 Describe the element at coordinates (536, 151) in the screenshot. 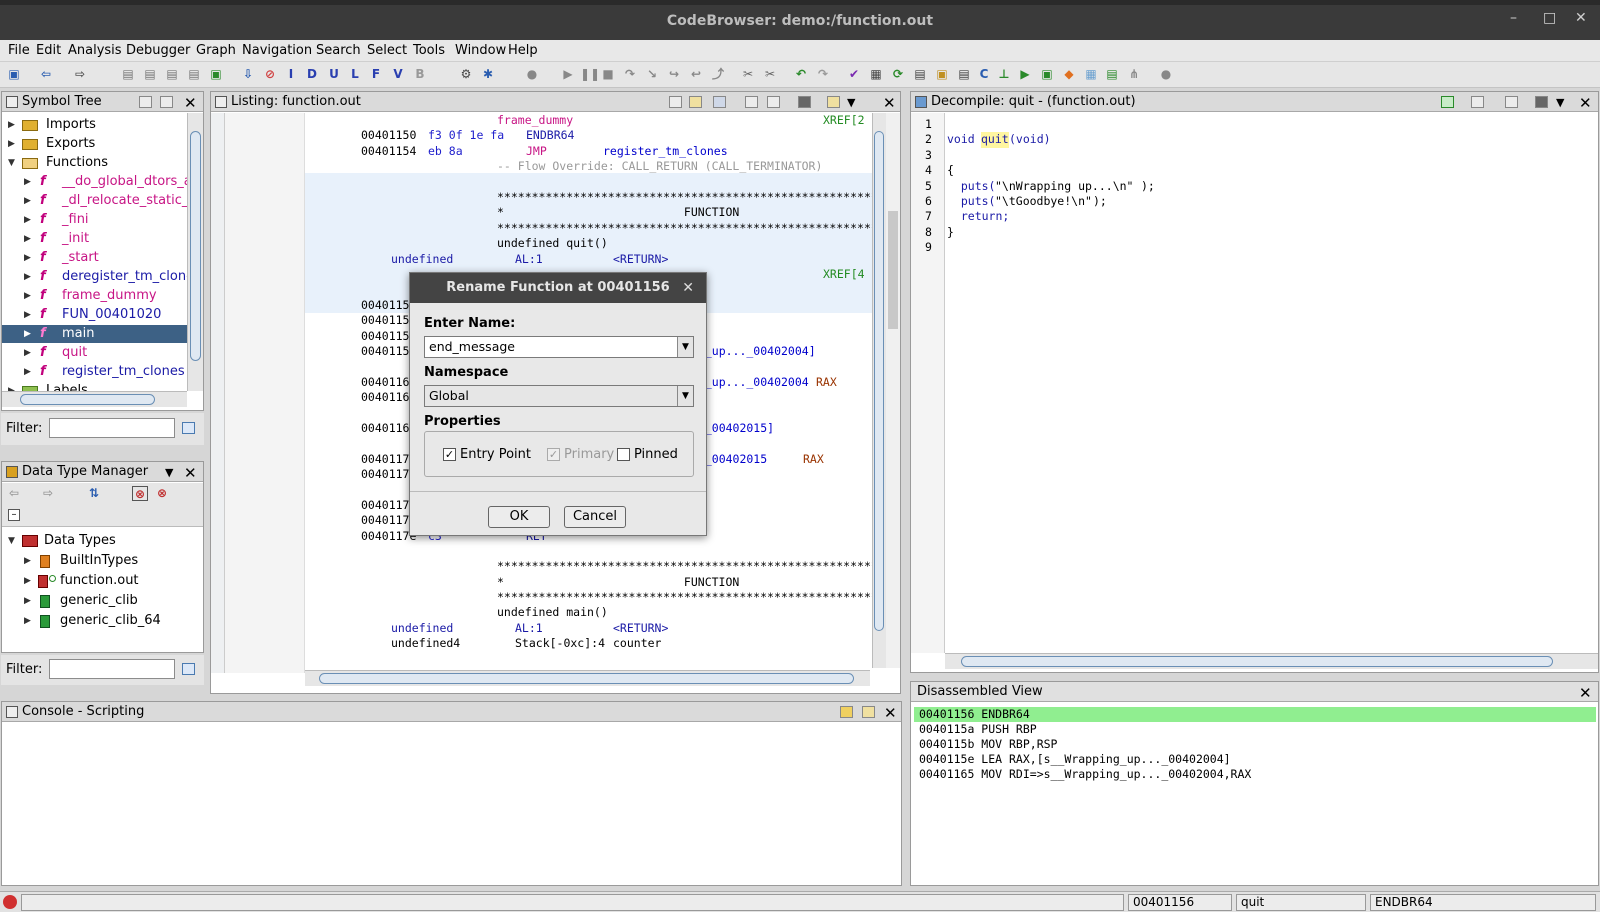

I see `mnemonic: JMP` at that location.